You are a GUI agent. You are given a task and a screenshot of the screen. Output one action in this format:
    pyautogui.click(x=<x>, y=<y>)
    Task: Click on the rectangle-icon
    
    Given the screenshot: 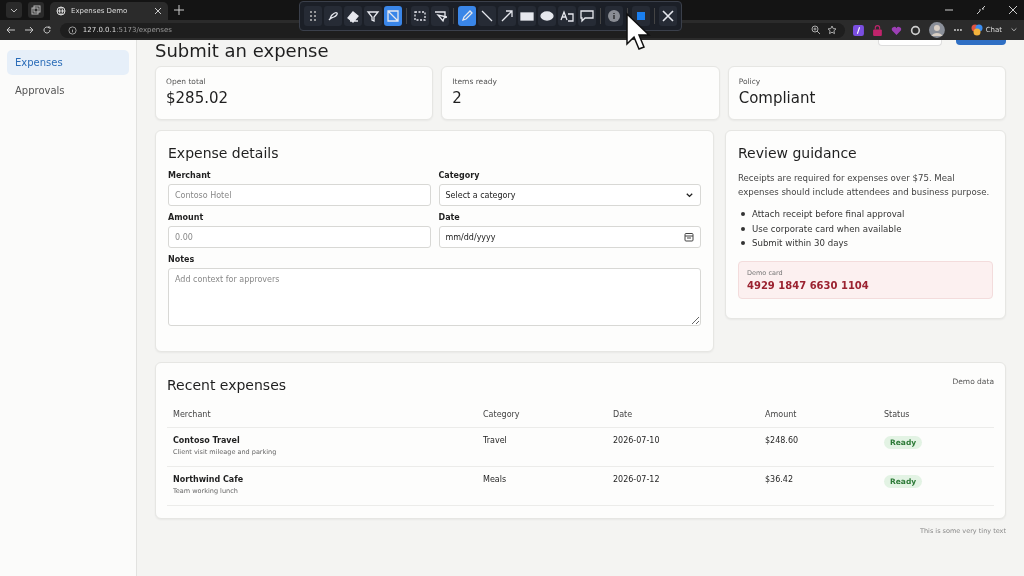 What is the action you would take?
    pyautogui.click(x=527, y=16)
    